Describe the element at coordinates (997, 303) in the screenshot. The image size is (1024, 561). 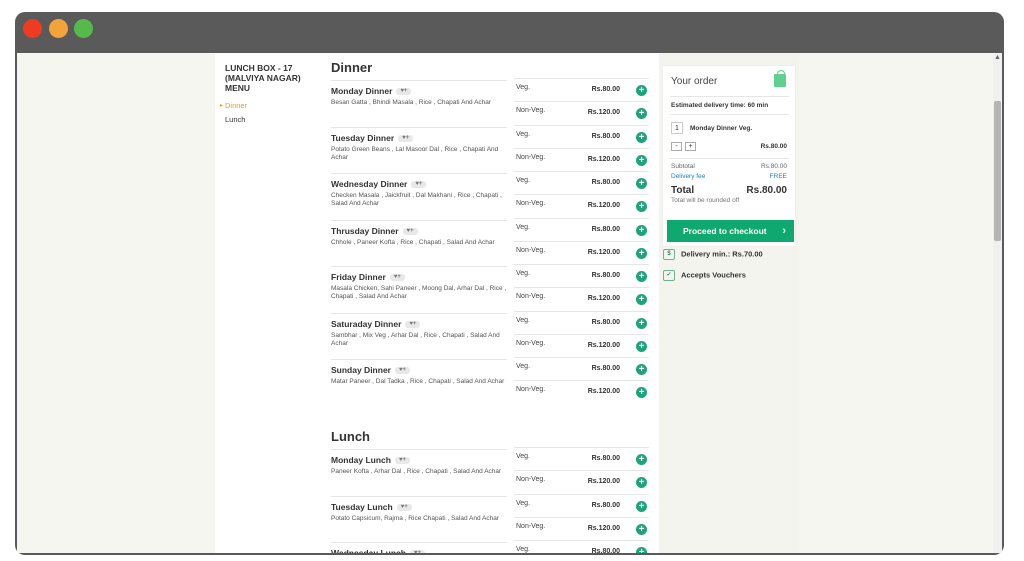
I see `page-scrollbar: ▲` at that location.